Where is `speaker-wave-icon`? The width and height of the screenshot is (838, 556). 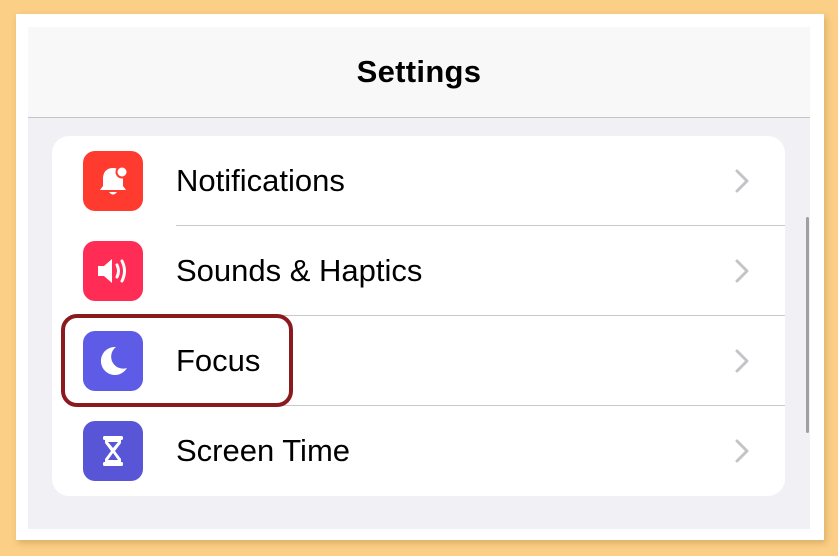 speaker-wave-icon is located at coordinates (113, 271).